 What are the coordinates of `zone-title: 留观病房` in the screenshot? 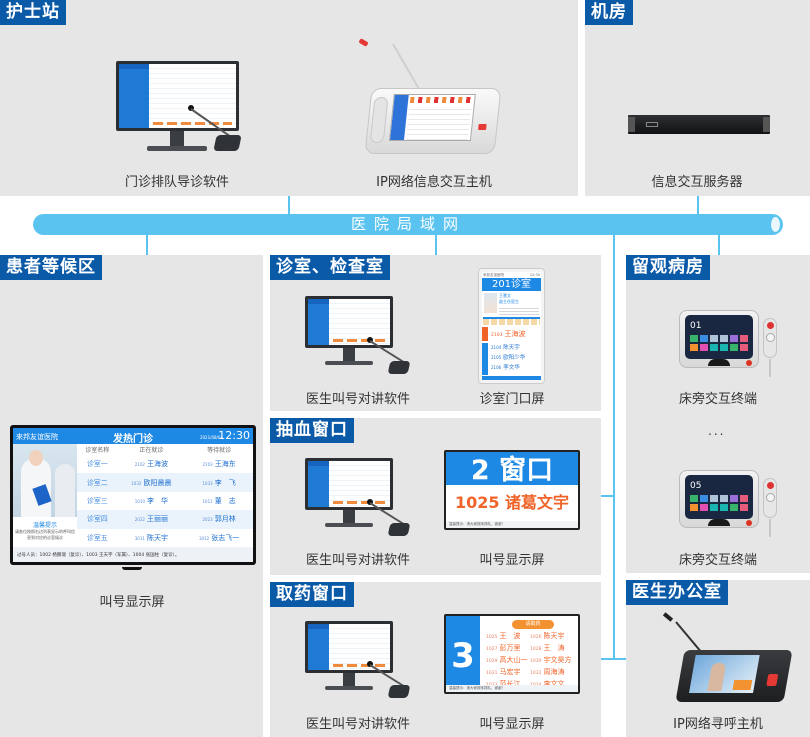 It's located at (668, 267).